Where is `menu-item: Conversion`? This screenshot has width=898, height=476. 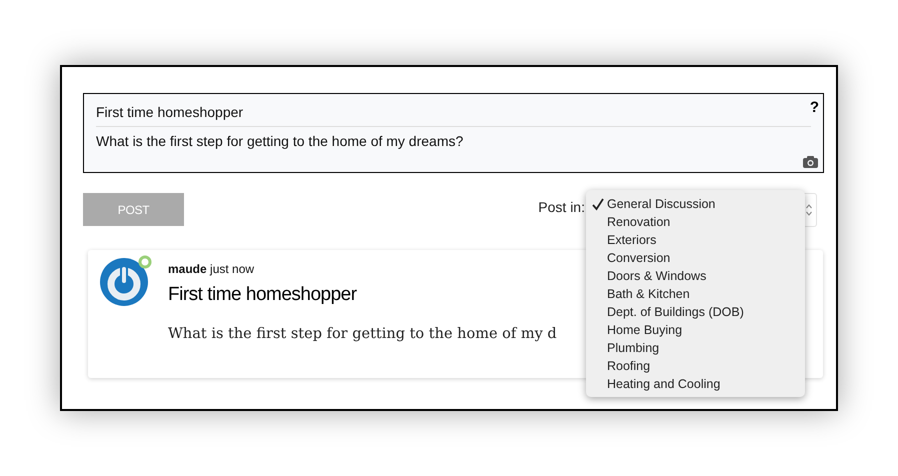
menu-item: Conversion is located at coordinates (695, 258).